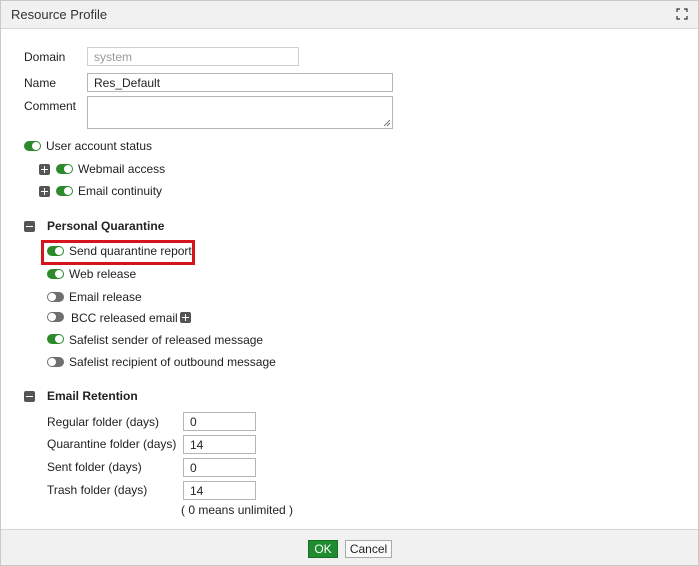 The width and height of the screenshot is (699, 566). What do you see at coordinates (172, 362) in the screenshot?
I see `safelist-recipient-label: Safelist recipient of outbound message` at bounding box center [172, 362].